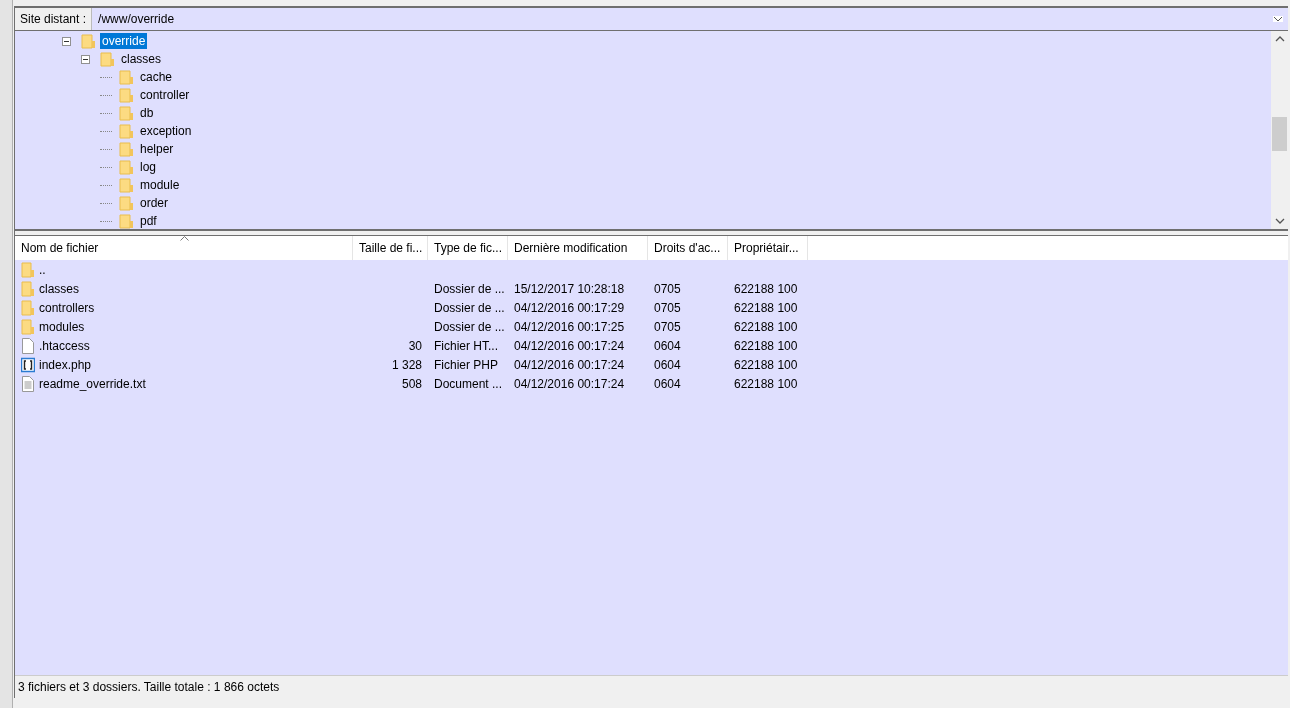  Describe the element at coordinates (156, 77) in the screenshot. I see `tree-item: cache` at that location.